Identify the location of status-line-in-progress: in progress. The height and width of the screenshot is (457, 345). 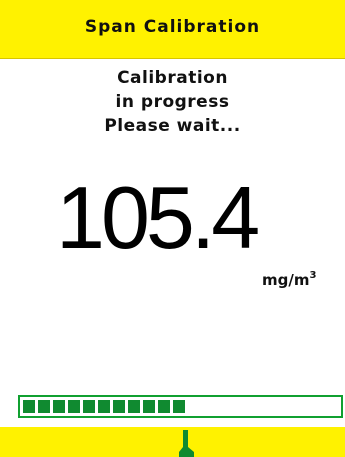
(172, 102).